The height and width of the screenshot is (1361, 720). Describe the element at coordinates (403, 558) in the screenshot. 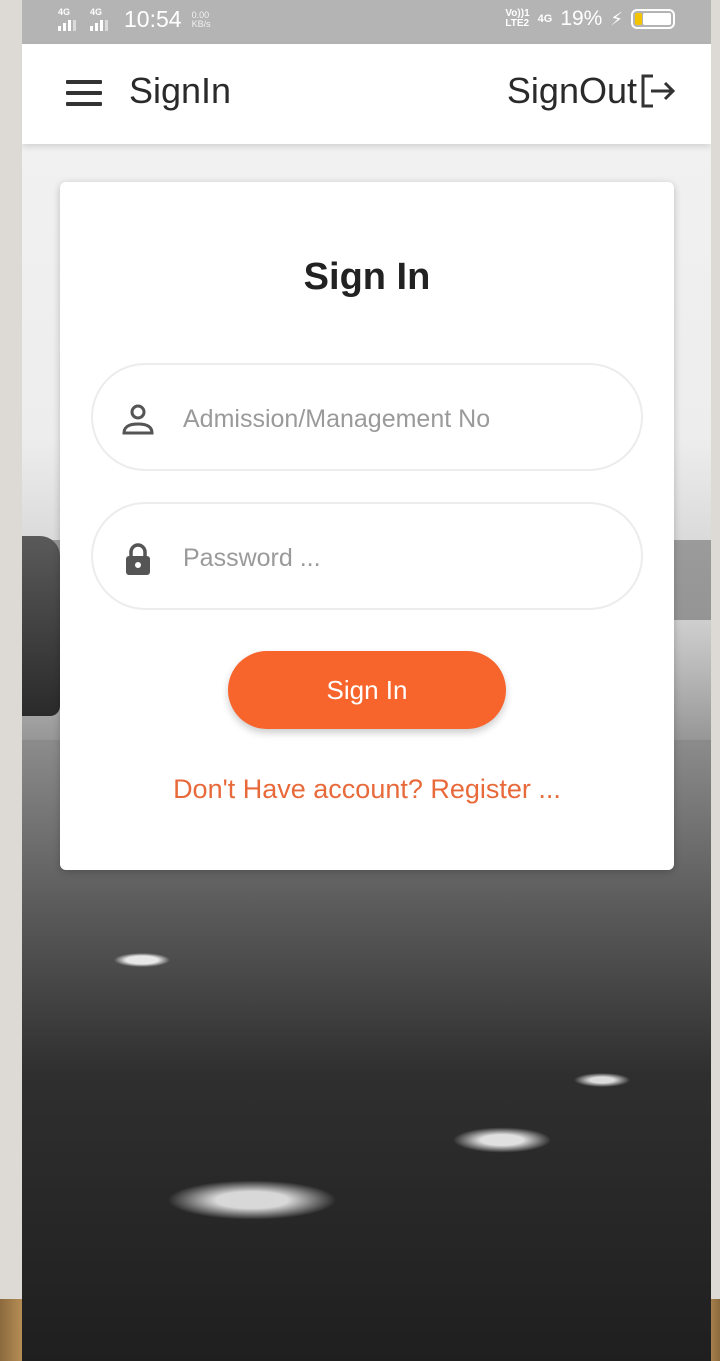

I see `password-input` at that location.